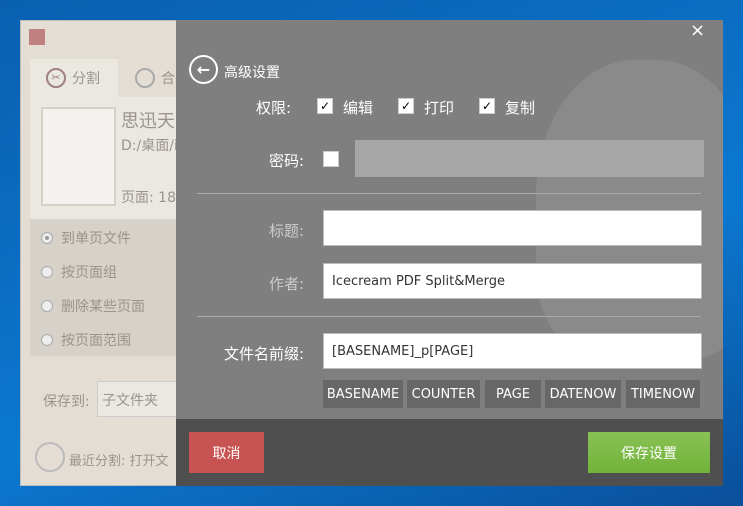 The image size is (743, 506). What do you see at coordinates (78, 156) in the screenshot?
I see `pdf-thumbnail` at bounding box center [78, 156].